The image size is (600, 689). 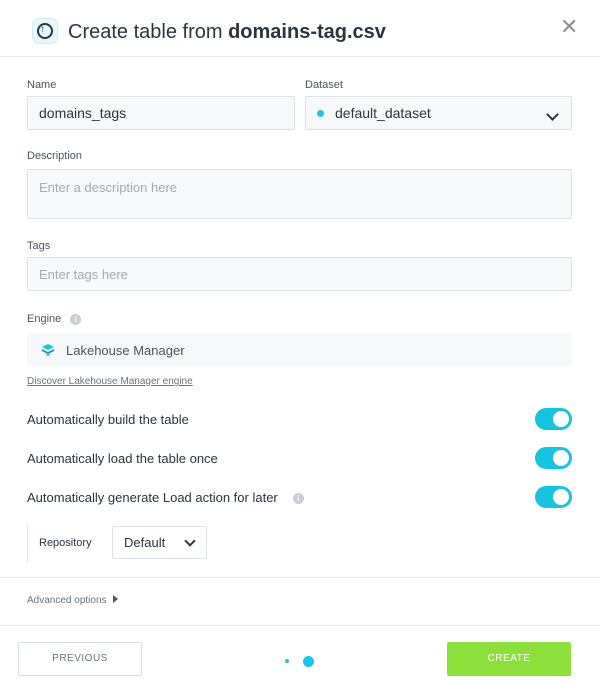 What do you see at coordinates (42, 85) in the screenshot?
I see `name-label: Name` at bounding box center [42, 85].